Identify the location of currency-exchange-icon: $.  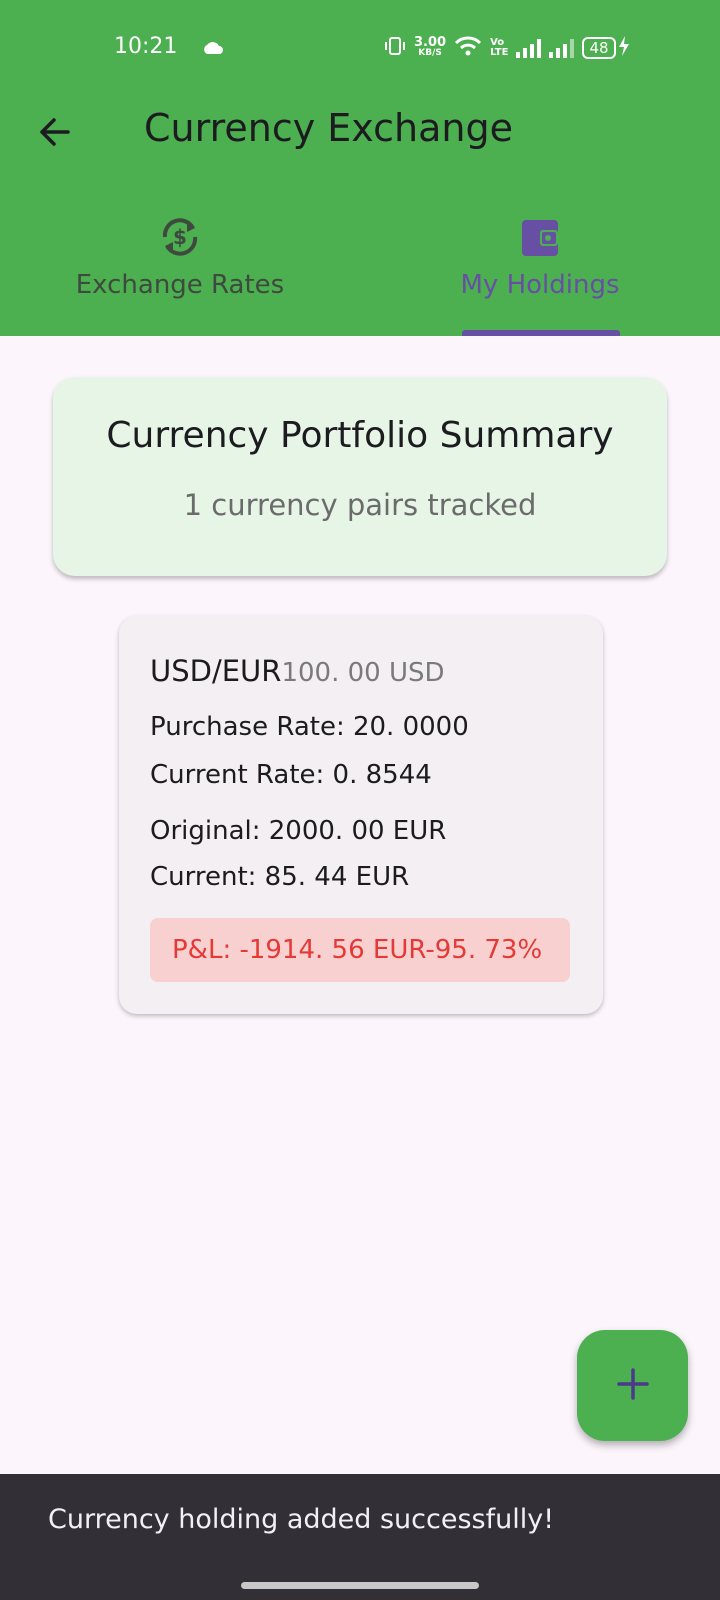
(180, 237).